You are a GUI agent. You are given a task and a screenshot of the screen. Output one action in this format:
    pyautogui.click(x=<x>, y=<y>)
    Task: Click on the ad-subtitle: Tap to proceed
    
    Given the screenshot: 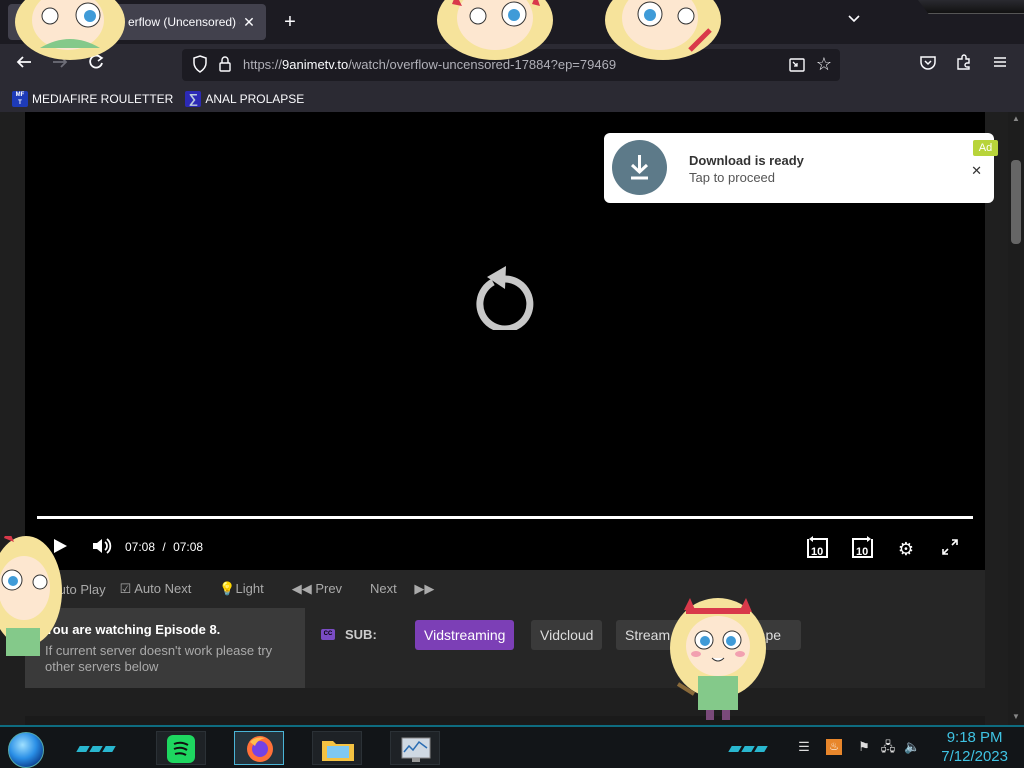 What is the action you would take?
    pyautogui.click(x=732, y=177)
    